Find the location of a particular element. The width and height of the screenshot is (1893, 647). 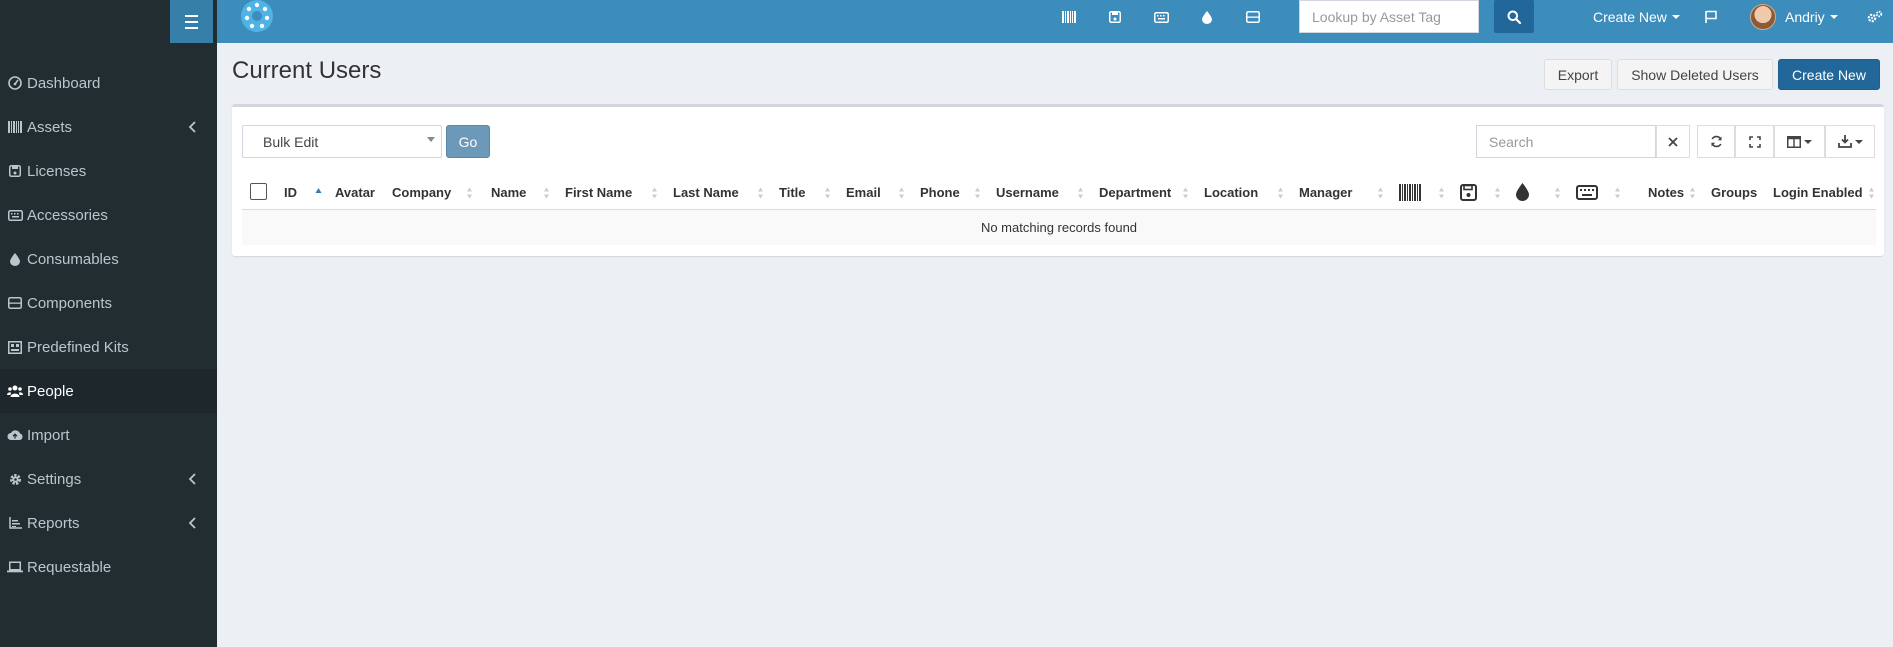

hamburger-icon is located at coordinates (191, 22).